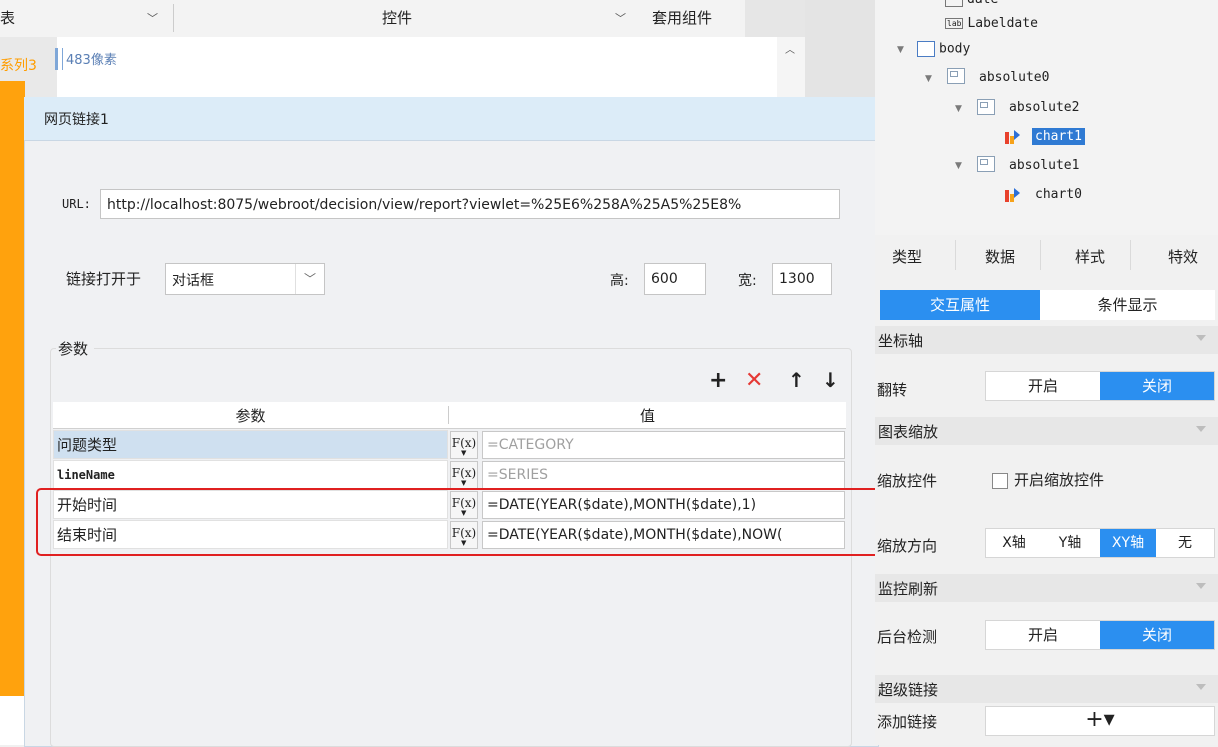  Describe the element at coordinates (954, 23) in the screenshot. I see `label-icon: lab` at that location.